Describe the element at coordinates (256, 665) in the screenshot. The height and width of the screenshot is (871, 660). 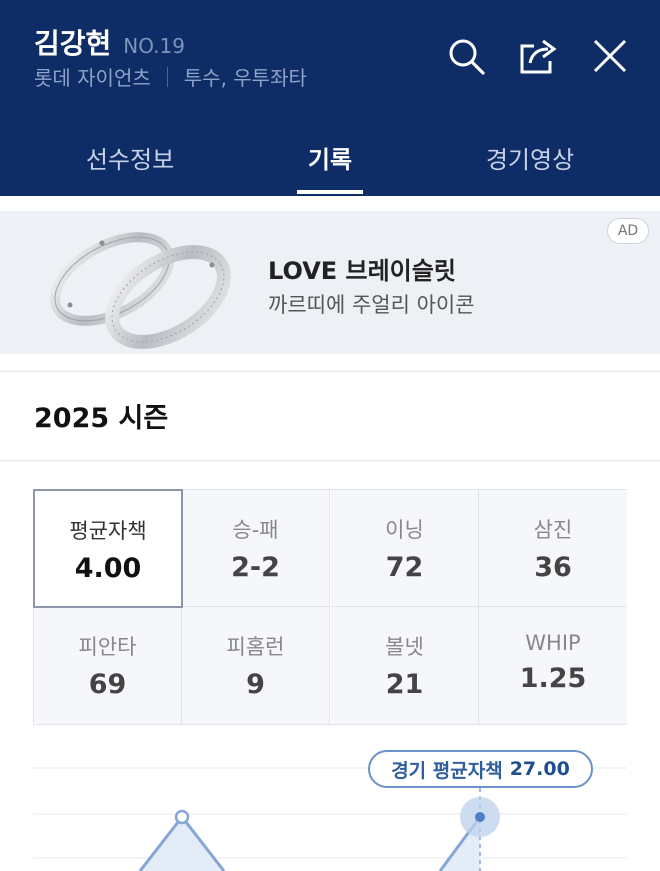
I see `stat-home-runs-allowed: 피홈런 9` at that location.